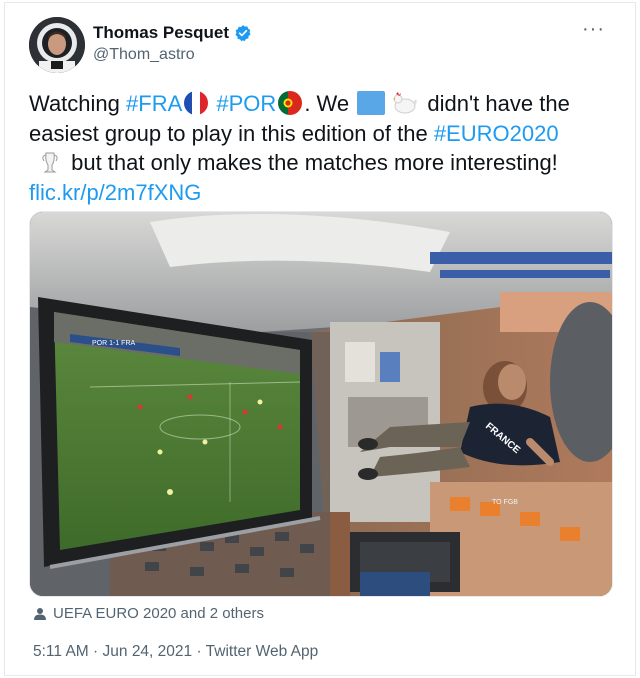 The image size is (640, 678). Describe the element at coordinates (290, 103) in the screenshot. I see `portugal-flag-icon` at that location.